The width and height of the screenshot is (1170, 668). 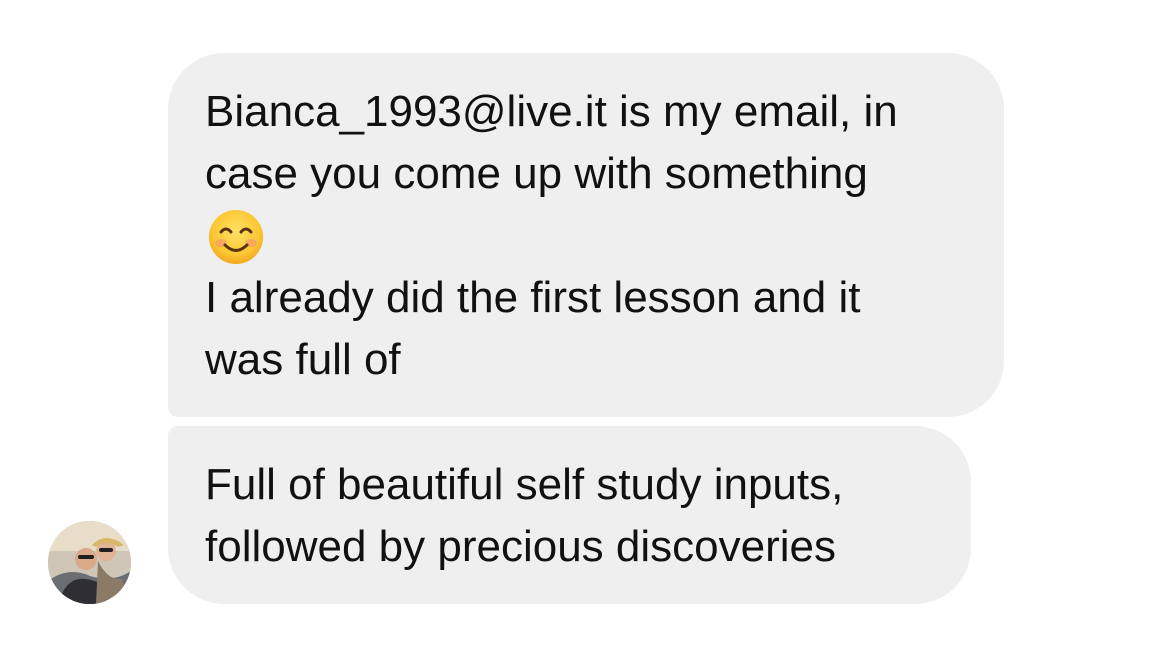 What do you see at coordinates (533, 297) in the screenshot?
I see `message-text-line: I already did the first lesson and it` at bounding box center [533, 297].